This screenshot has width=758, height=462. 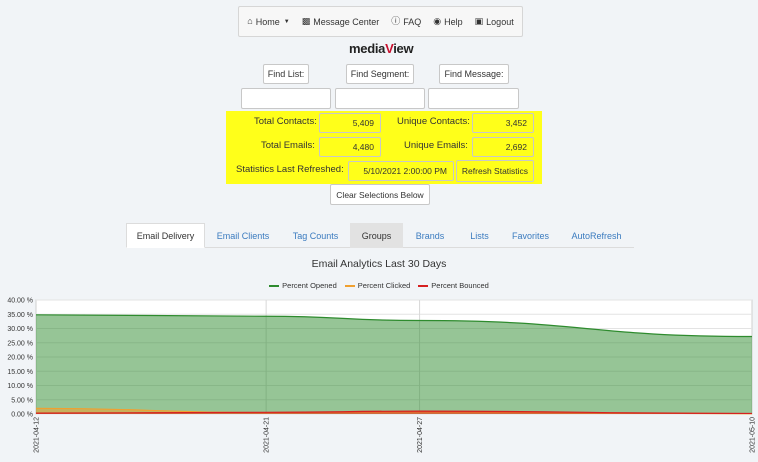 I want to click on tab-lists: Lists, so click(x=479, y=235).